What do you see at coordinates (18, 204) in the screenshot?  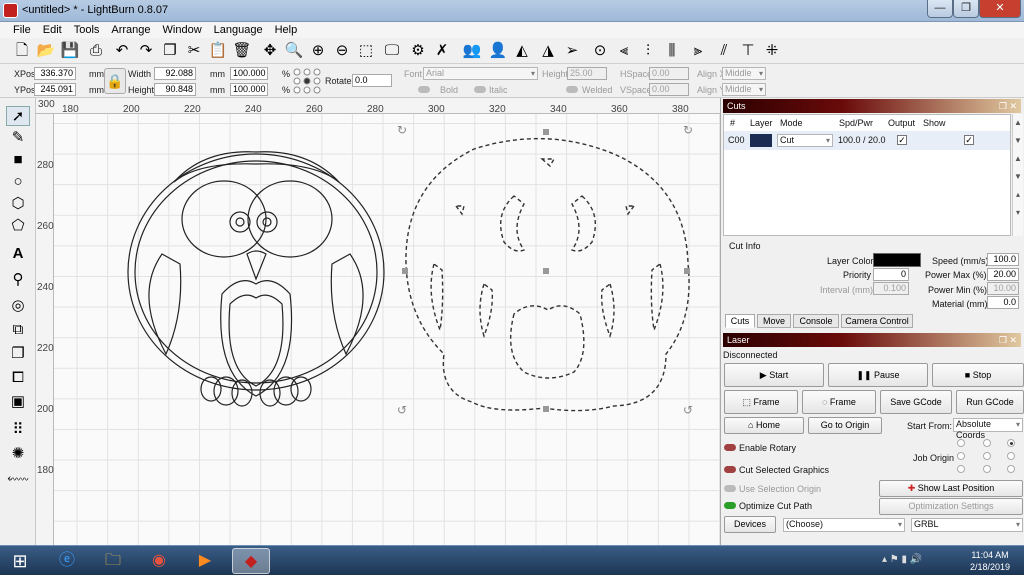 I see `polygon-tool-icon: ⬡` at bounding box center [18, 204].